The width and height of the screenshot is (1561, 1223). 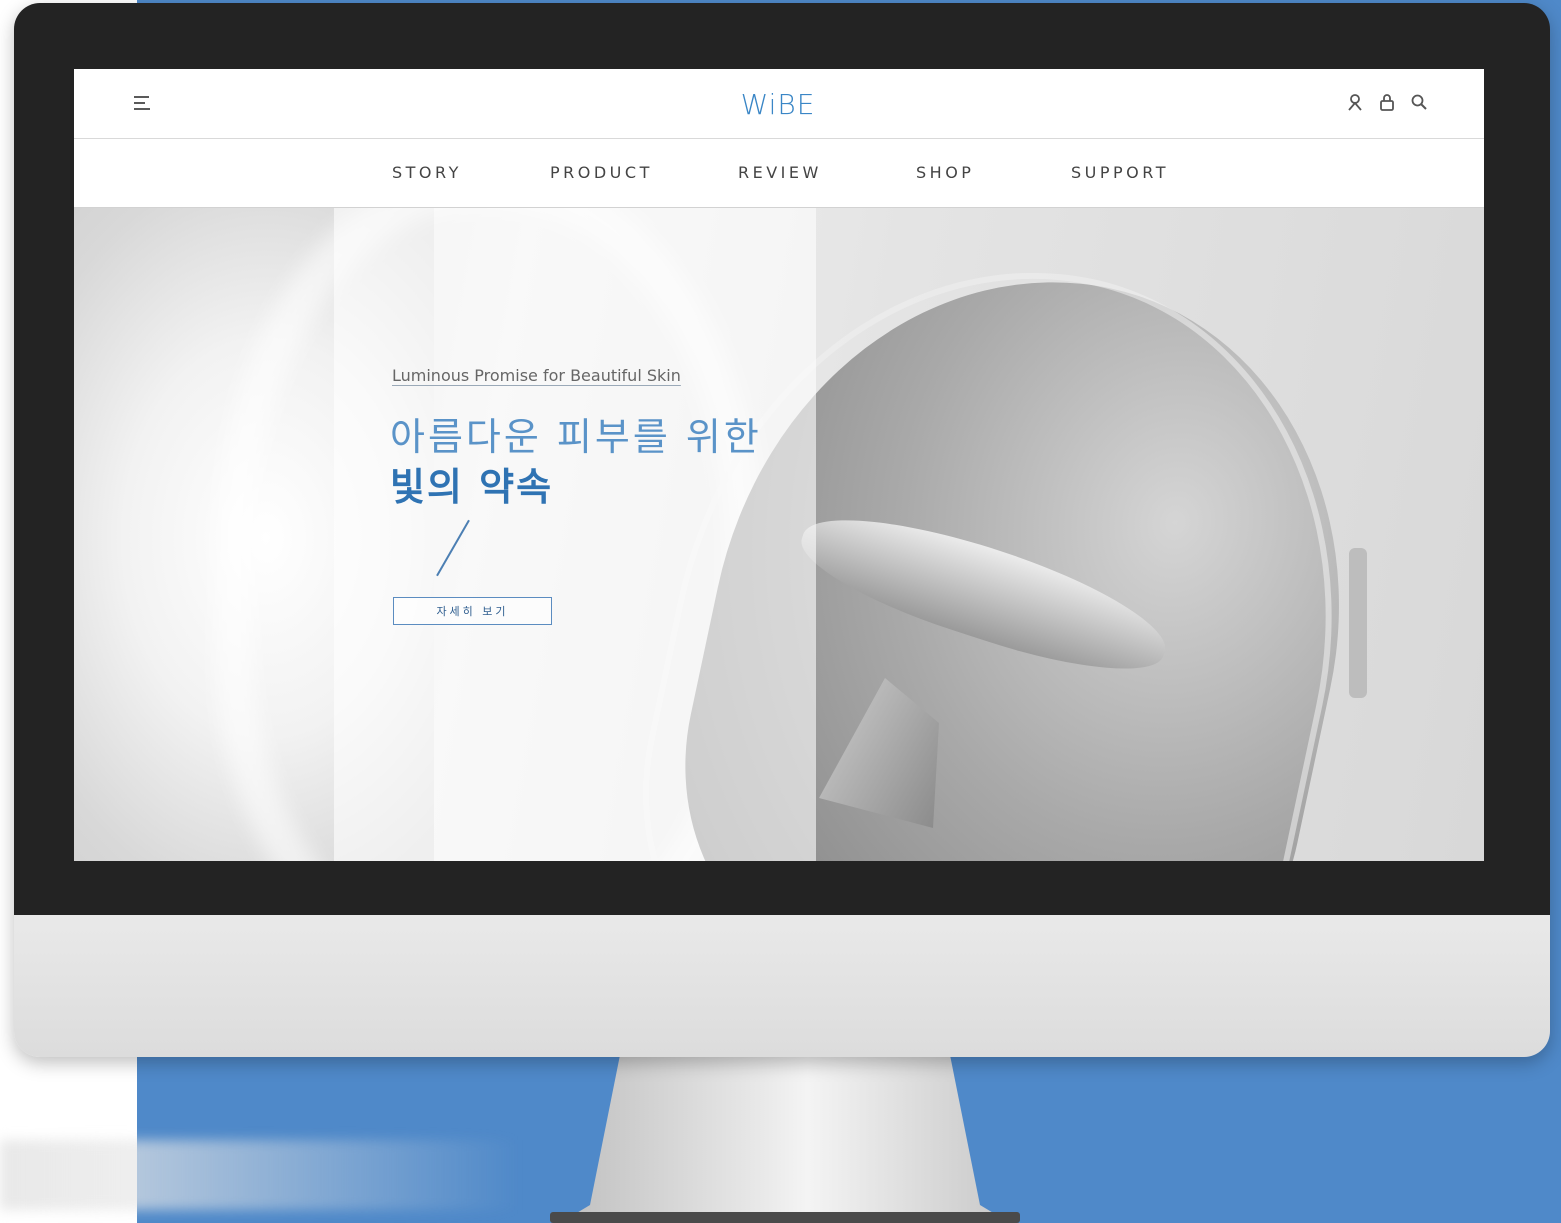 What do you see at coordinates (785, 1139) in the screenshot?
I see `monitor-stand` at bounding box center [785, 1139].